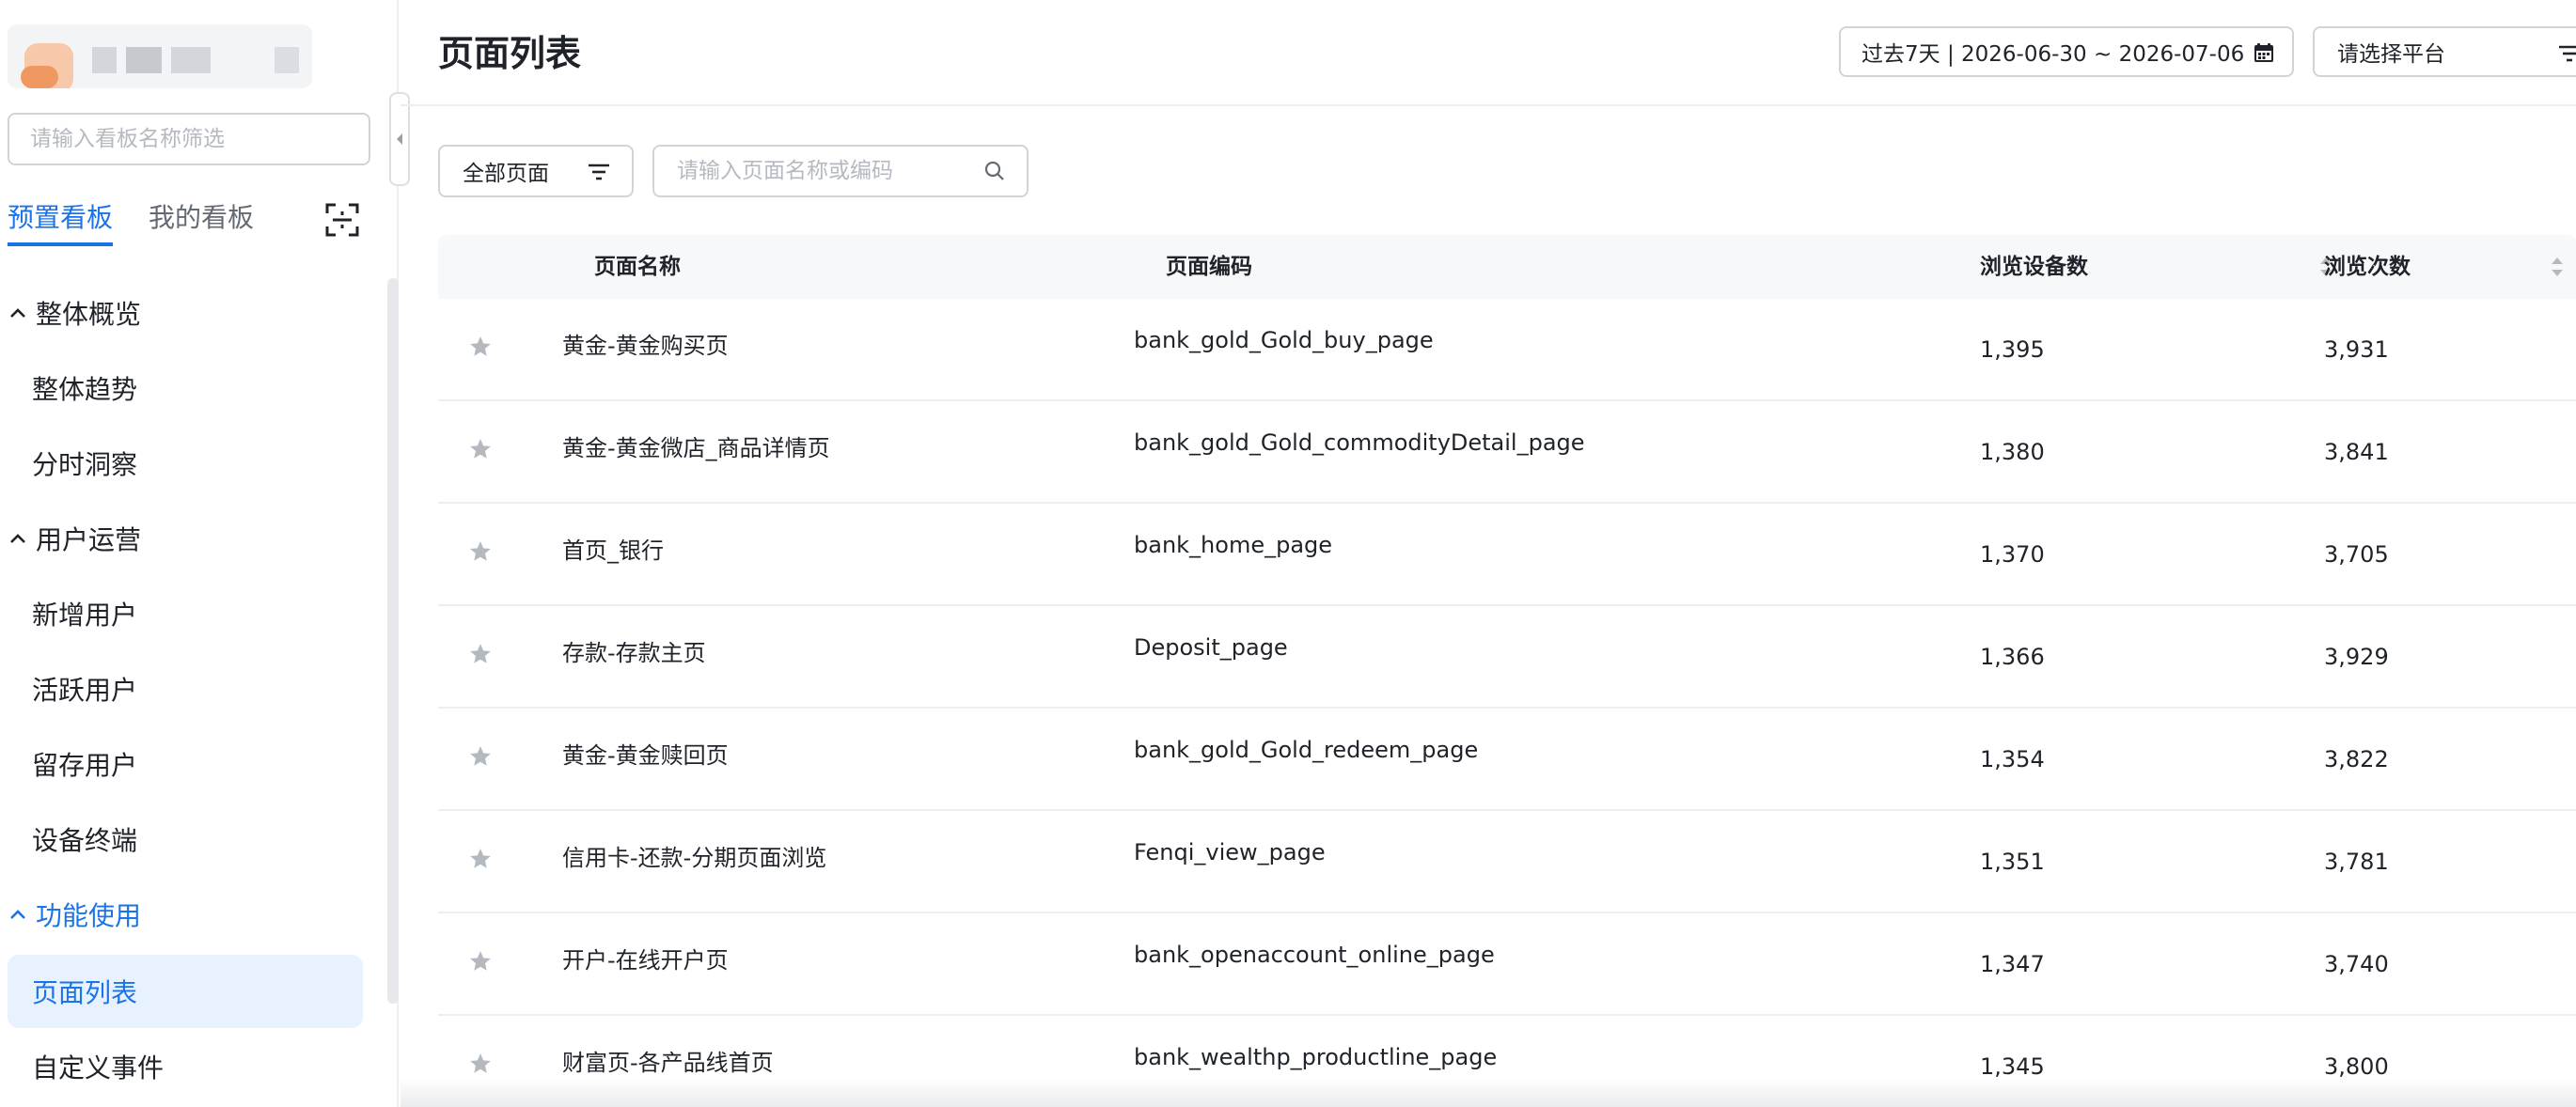  Describe the element at coordinates (2012, 350) in the screenshot. I see `cell-device-count: 1,395` at that location.